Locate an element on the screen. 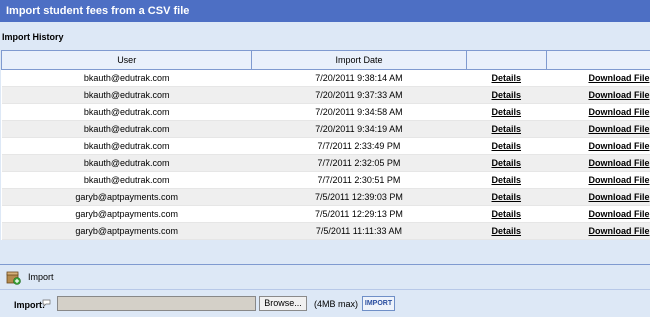 The image size is (650, 317). column-header-import-date: Import Date is located at coordinates (359, 60).